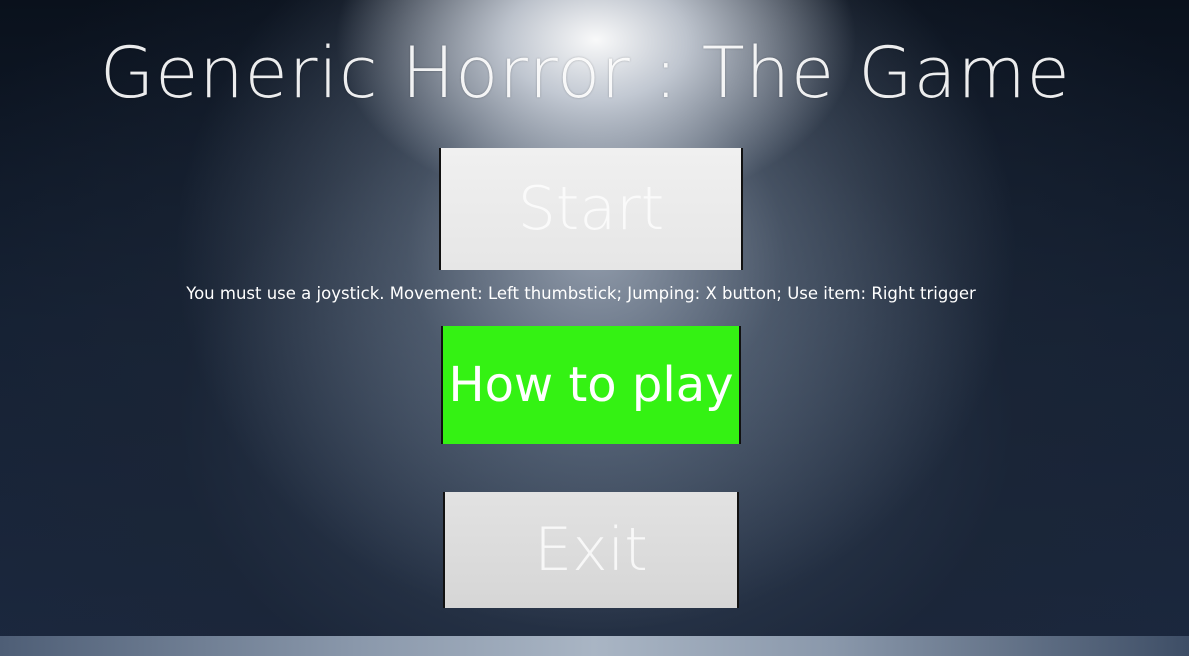  I want to click on stage-floor, so click(594, 646).